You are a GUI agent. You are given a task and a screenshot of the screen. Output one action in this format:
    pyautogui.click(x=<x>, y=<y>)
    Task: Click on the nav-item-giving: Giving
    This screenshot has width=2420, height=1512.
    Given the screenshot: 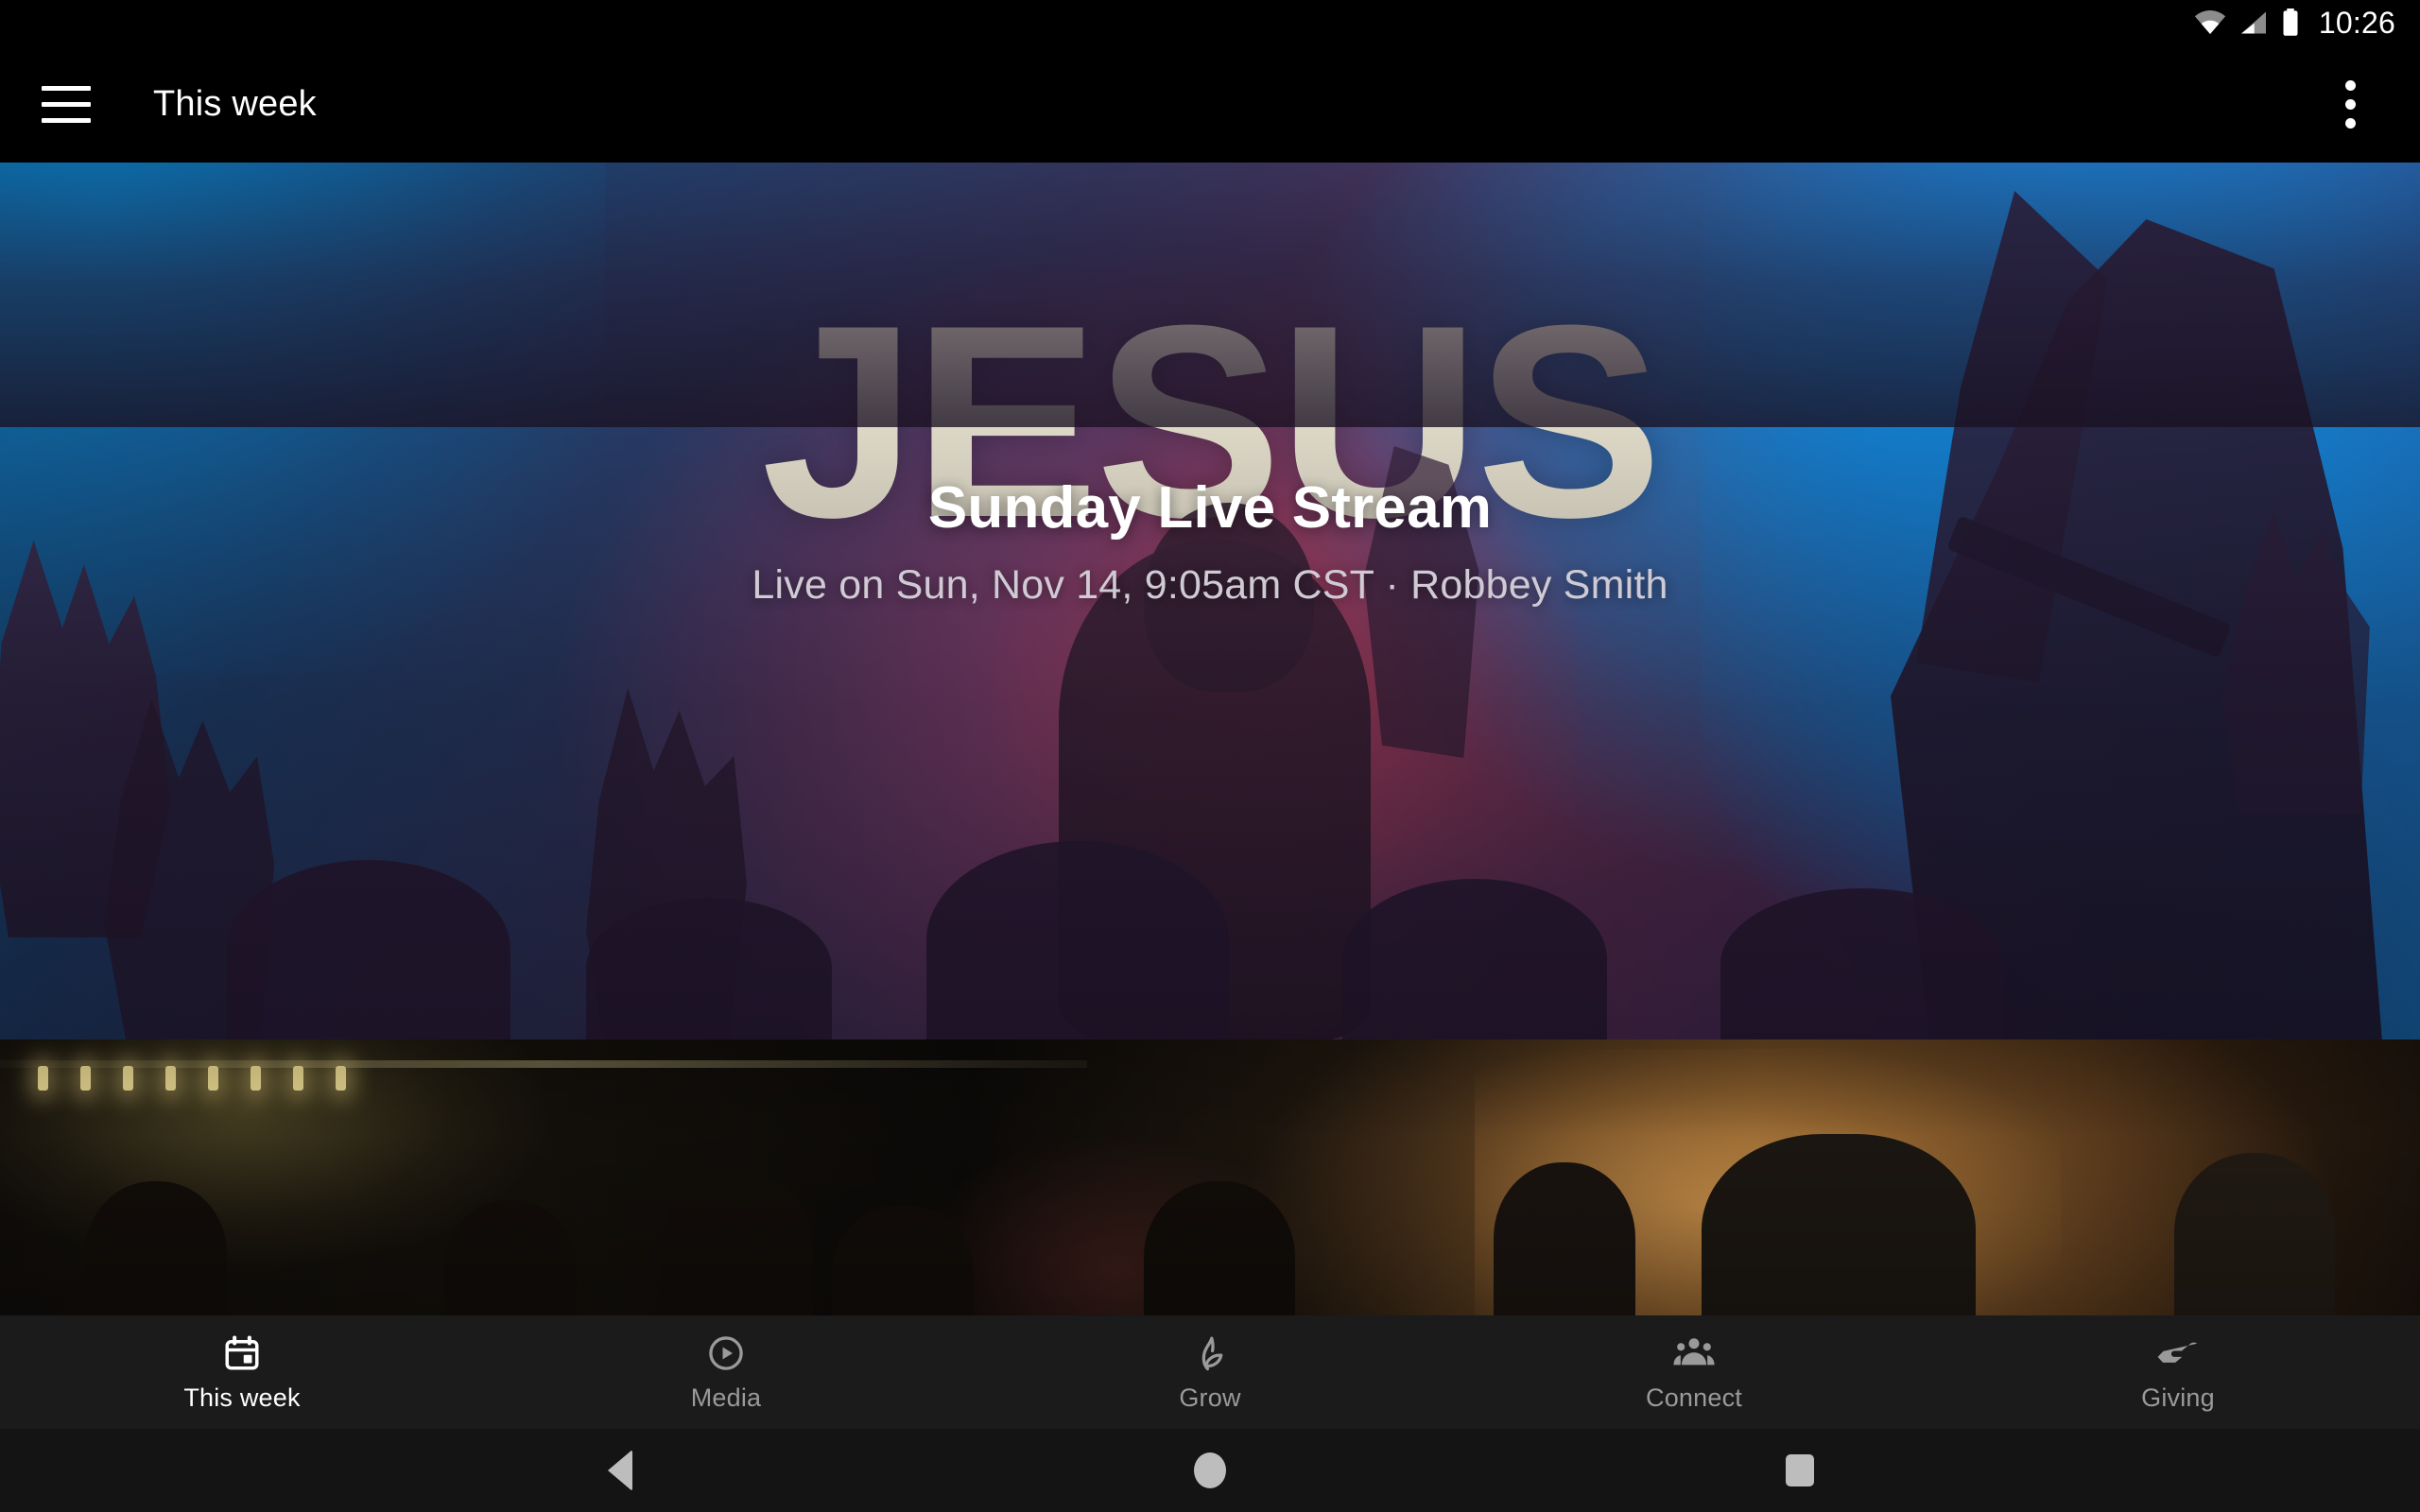 What is the action you would take?
    pyautogui.click(x=2178, y=1372)
    